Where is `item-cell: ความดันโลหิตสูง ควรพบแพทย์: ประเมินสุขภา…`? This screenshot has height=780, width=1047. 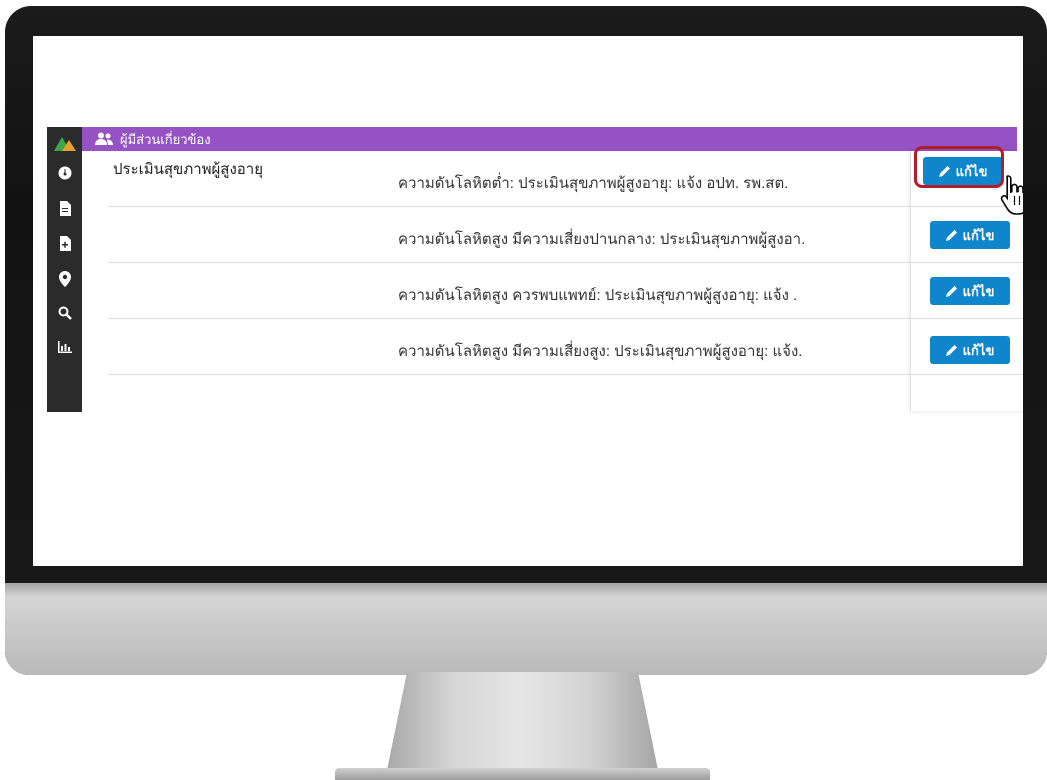
item-cell: ความดันโลหิตสูง ควรพบแพทย์: ประเมินสุขภา… is located at coordinates (598, 295).